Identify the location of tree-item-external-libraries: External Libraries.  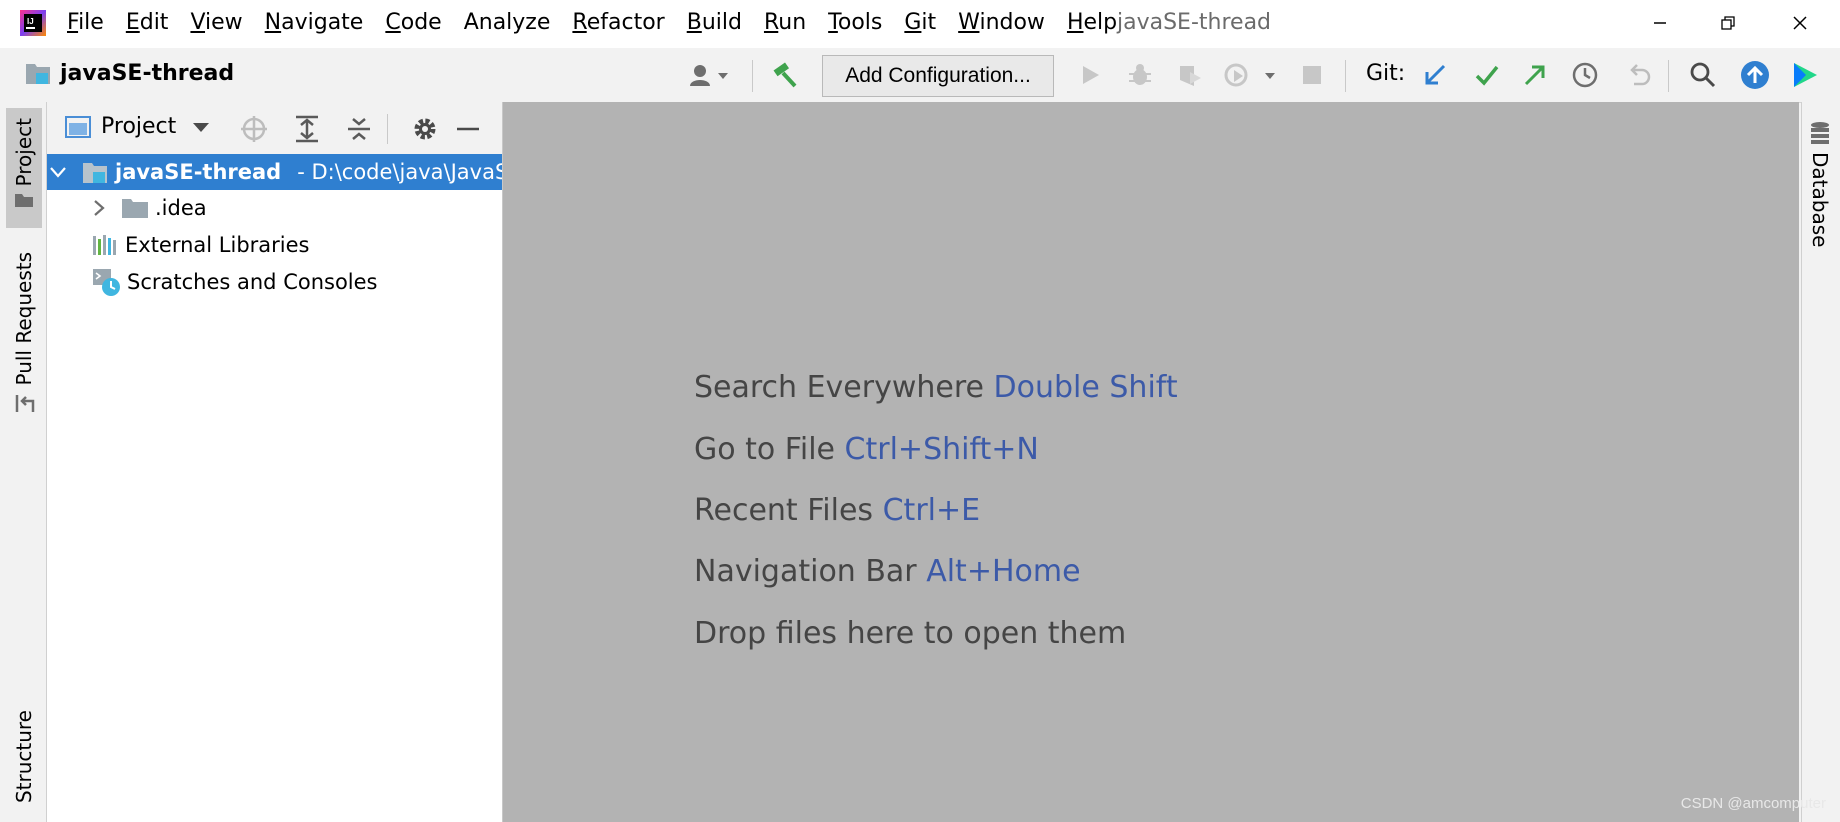
(274, 245).